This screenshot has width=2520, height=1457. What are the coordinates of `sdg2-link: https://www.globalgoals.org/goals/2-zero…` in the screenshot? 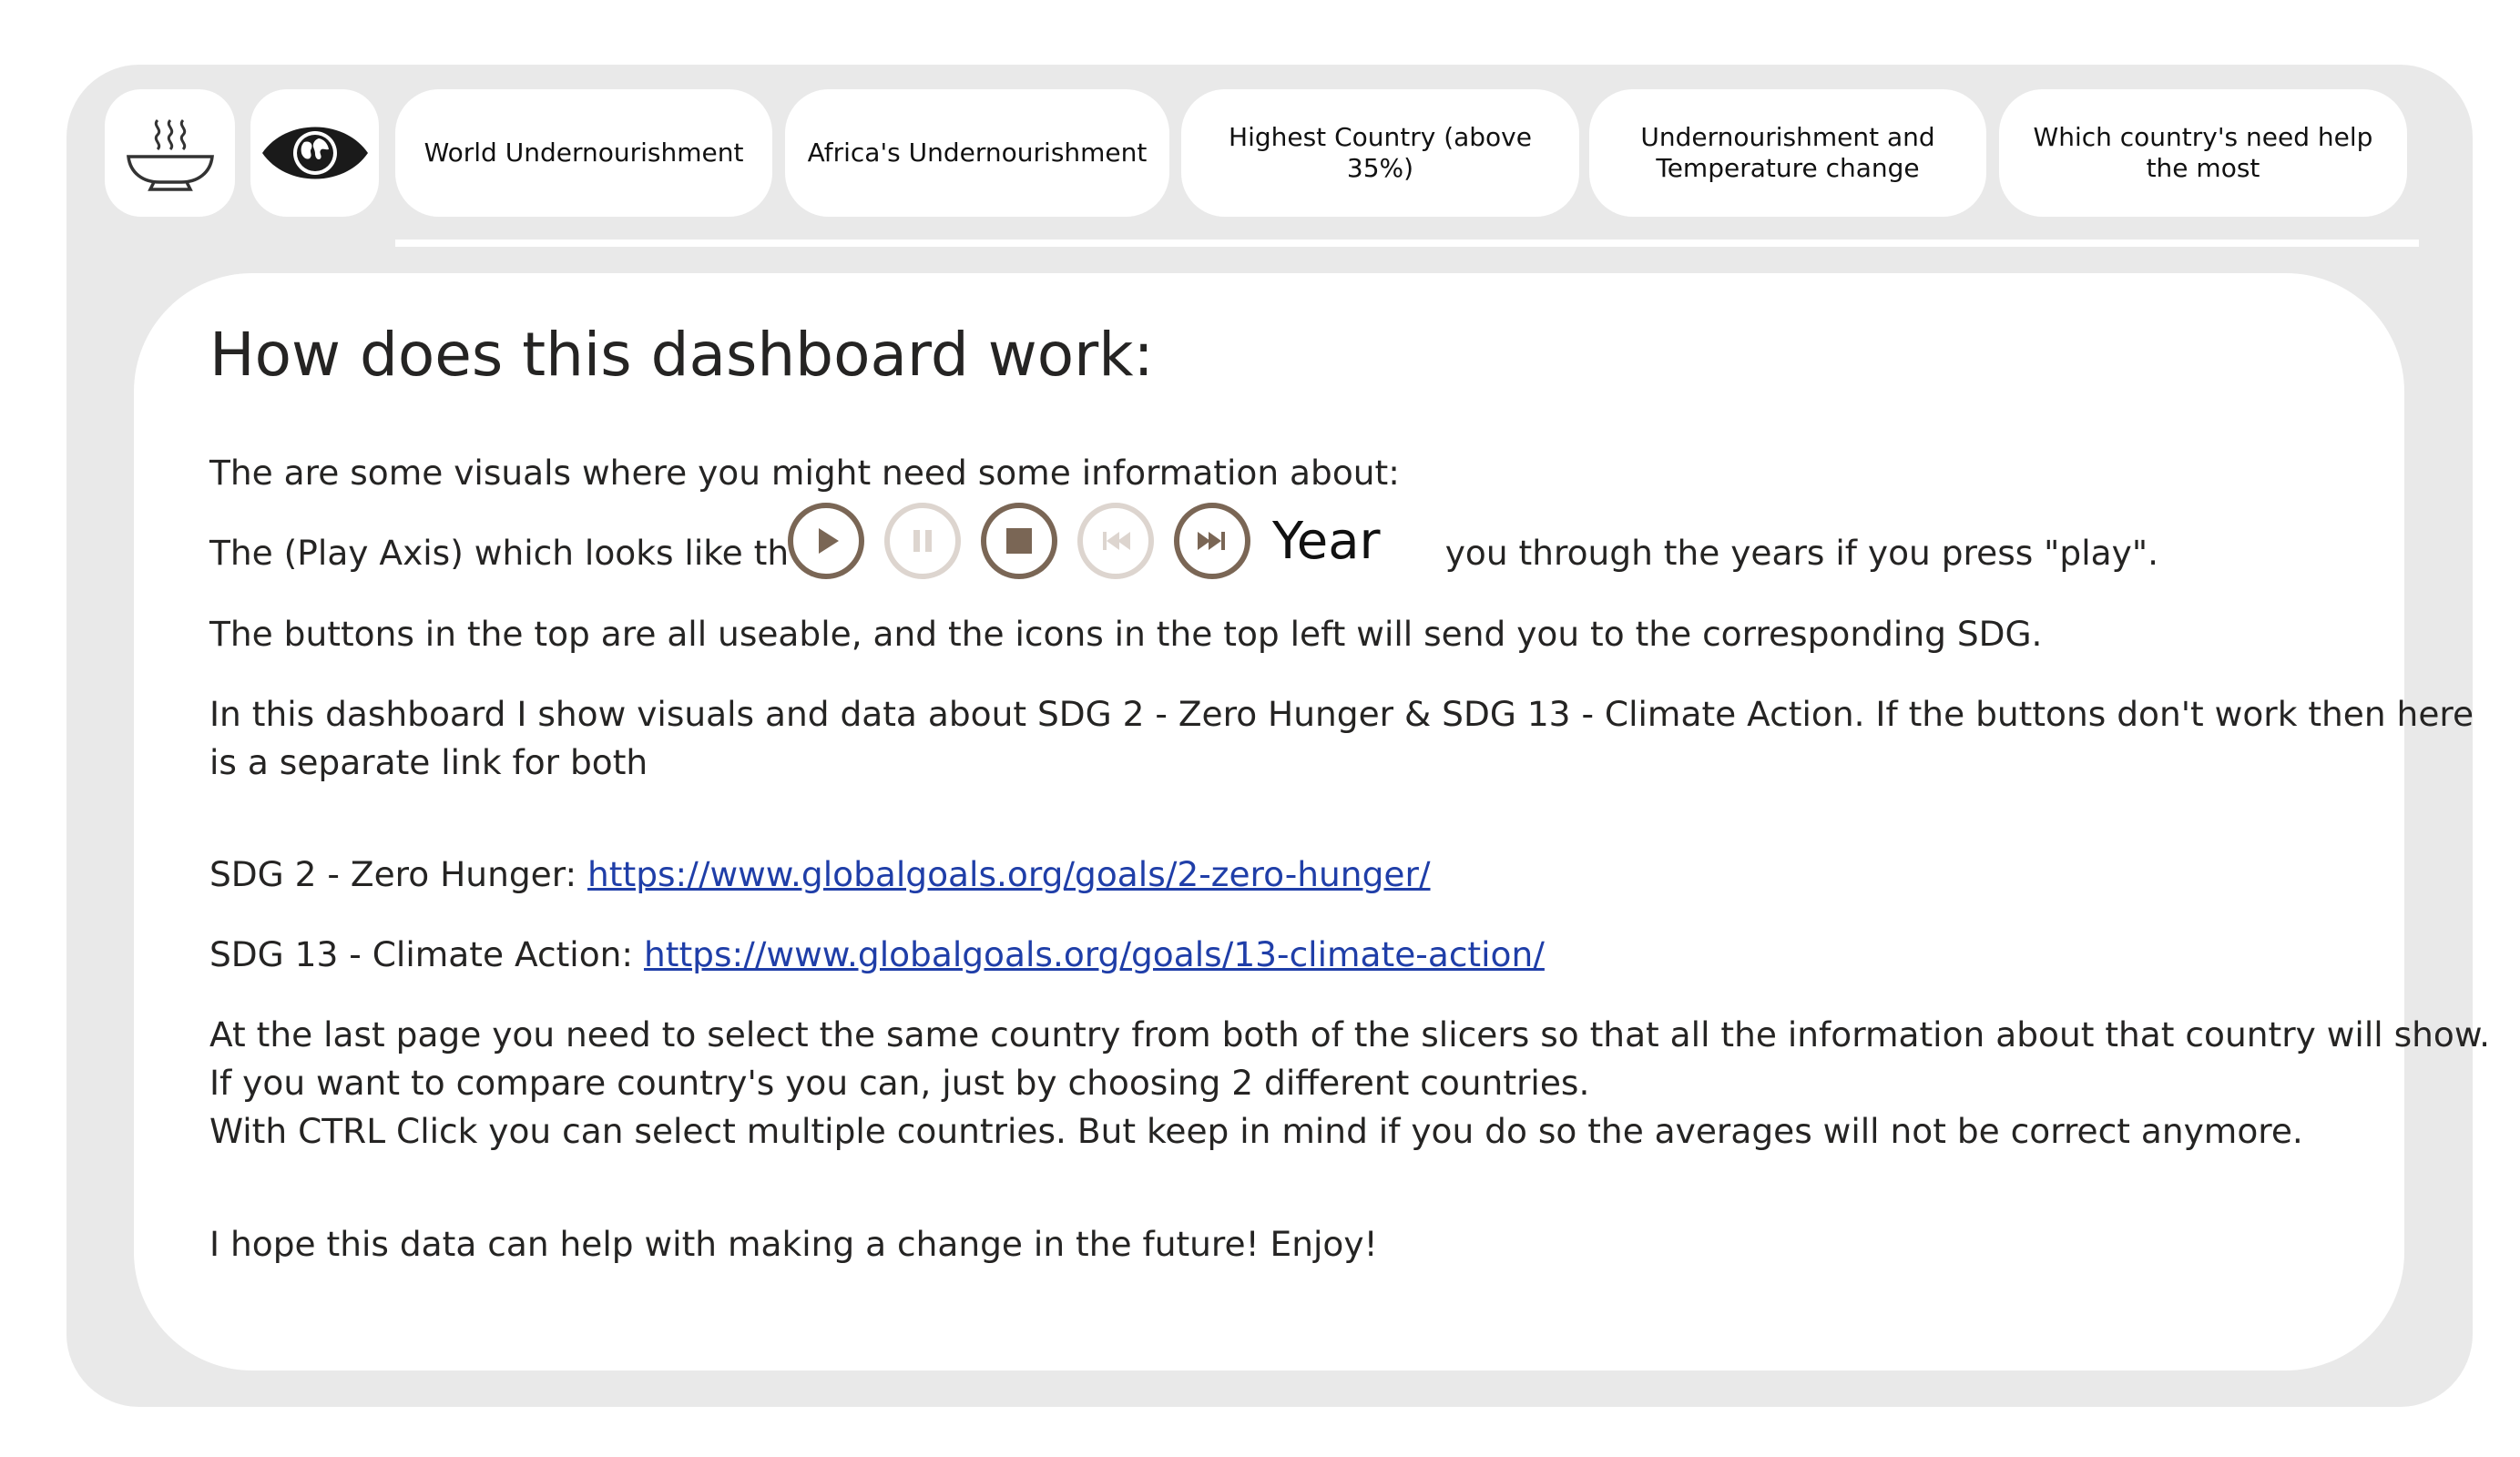 It's located at (1009, 874).